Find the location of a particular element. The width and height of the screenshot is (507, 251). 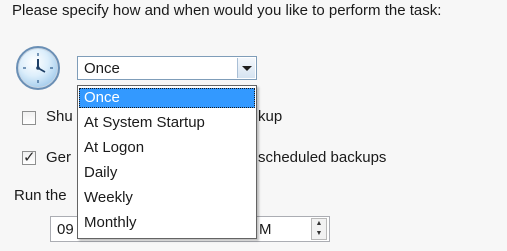

option-at-logon: At Logon is located at coordinates (167, 148).